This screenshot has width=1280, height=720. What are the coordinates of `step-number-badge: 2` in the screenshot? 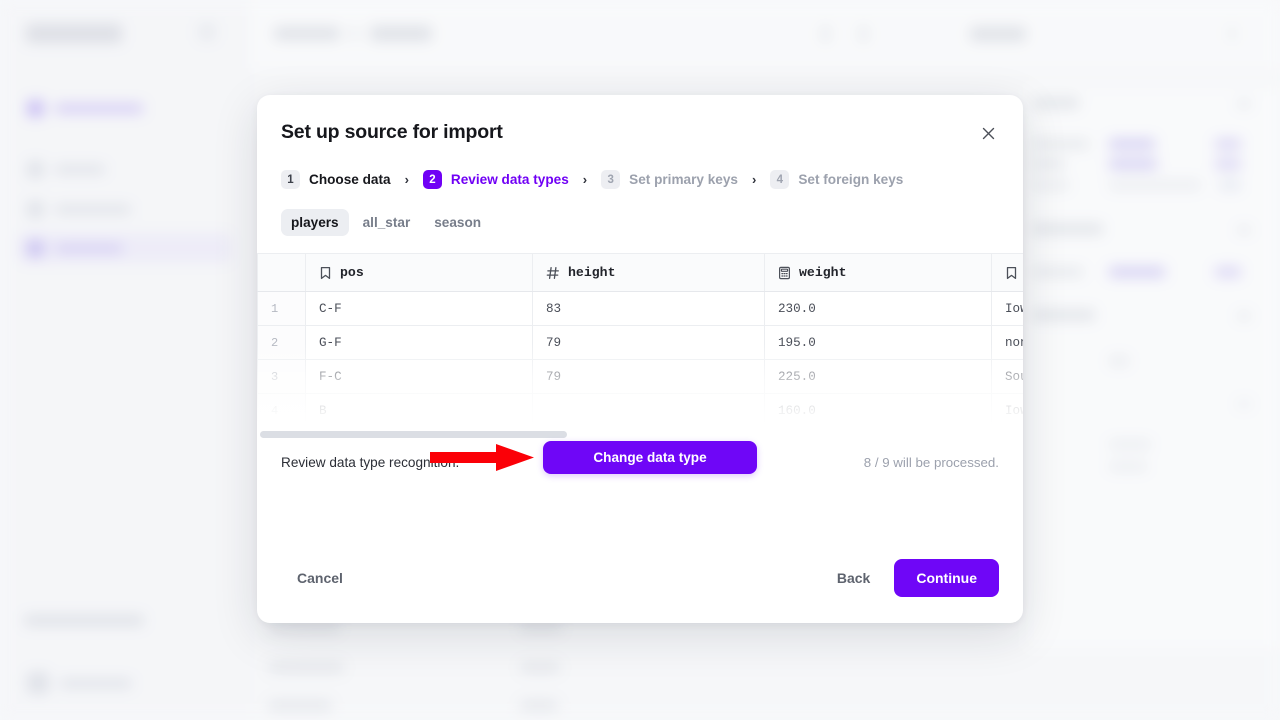 It's located at (432, 179).